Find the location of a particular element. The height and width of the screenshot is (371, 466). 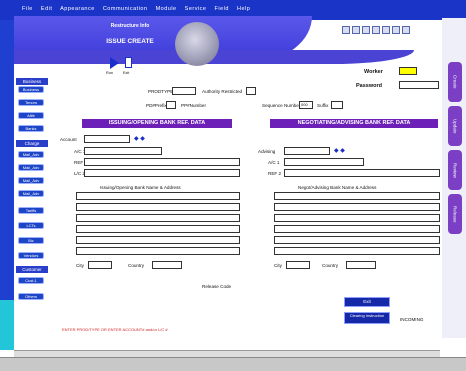

sidebar-heading-customer: Customer is located at coordinates (32, 269).